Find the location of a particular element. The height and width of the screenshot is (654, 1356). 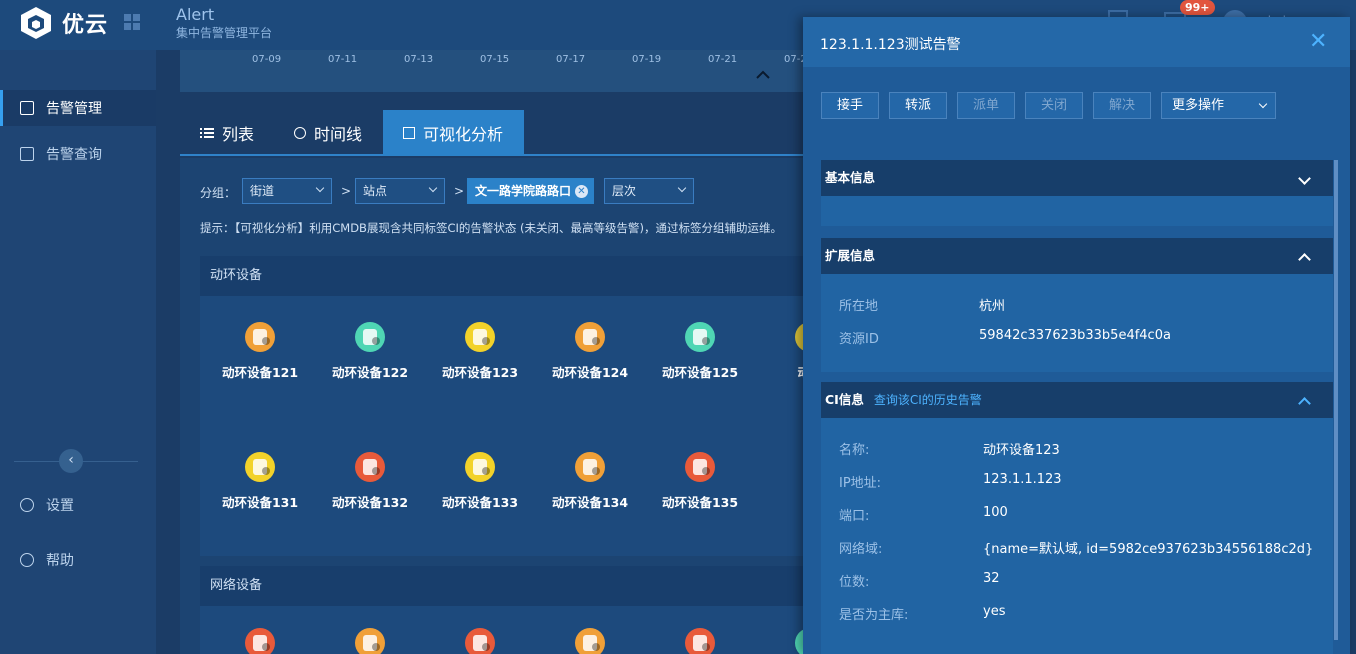

timeline-label: 07-09 is located at coordinates (267, 59).